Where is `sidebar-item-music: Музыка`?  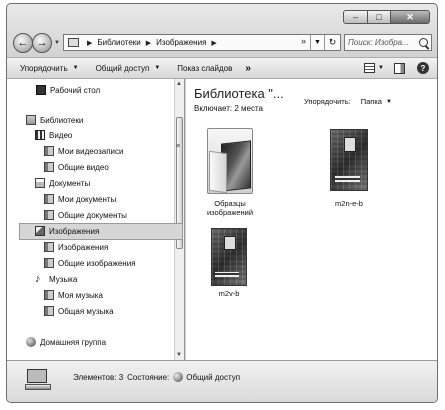 sidebar-item-music: Музыка is located at coordinates (56, 279).